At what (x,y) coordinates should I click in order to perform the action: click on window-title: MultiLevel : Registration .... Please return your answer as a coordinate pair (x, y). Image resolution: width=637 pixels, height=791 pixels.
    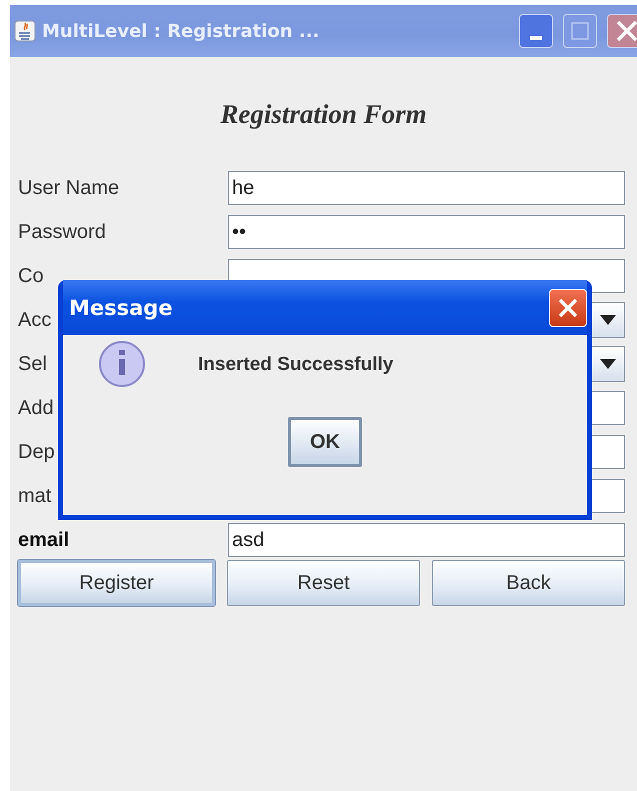
    Looking at the image, I should click on (181, 31).